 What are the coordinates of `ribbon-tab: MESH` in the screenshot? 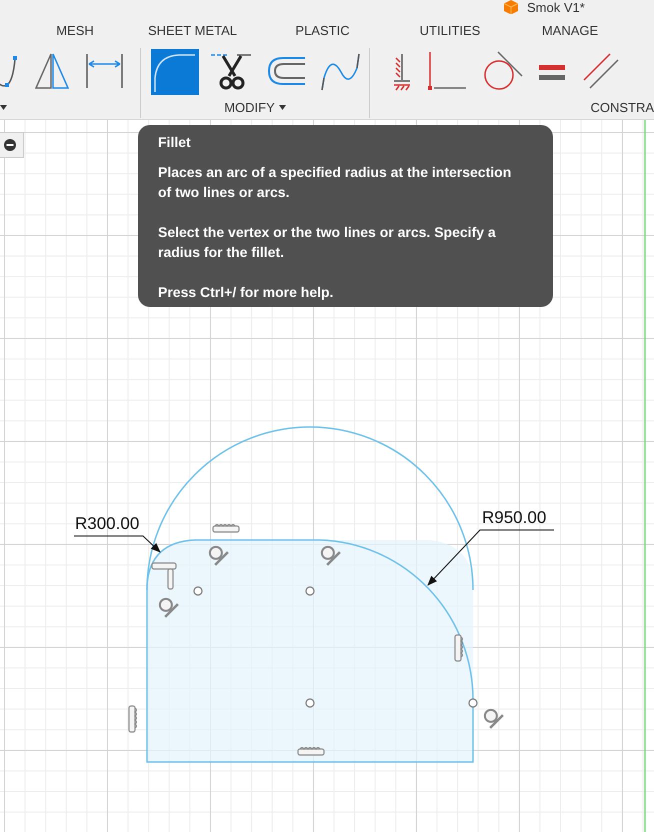 It's located at (75, 31).